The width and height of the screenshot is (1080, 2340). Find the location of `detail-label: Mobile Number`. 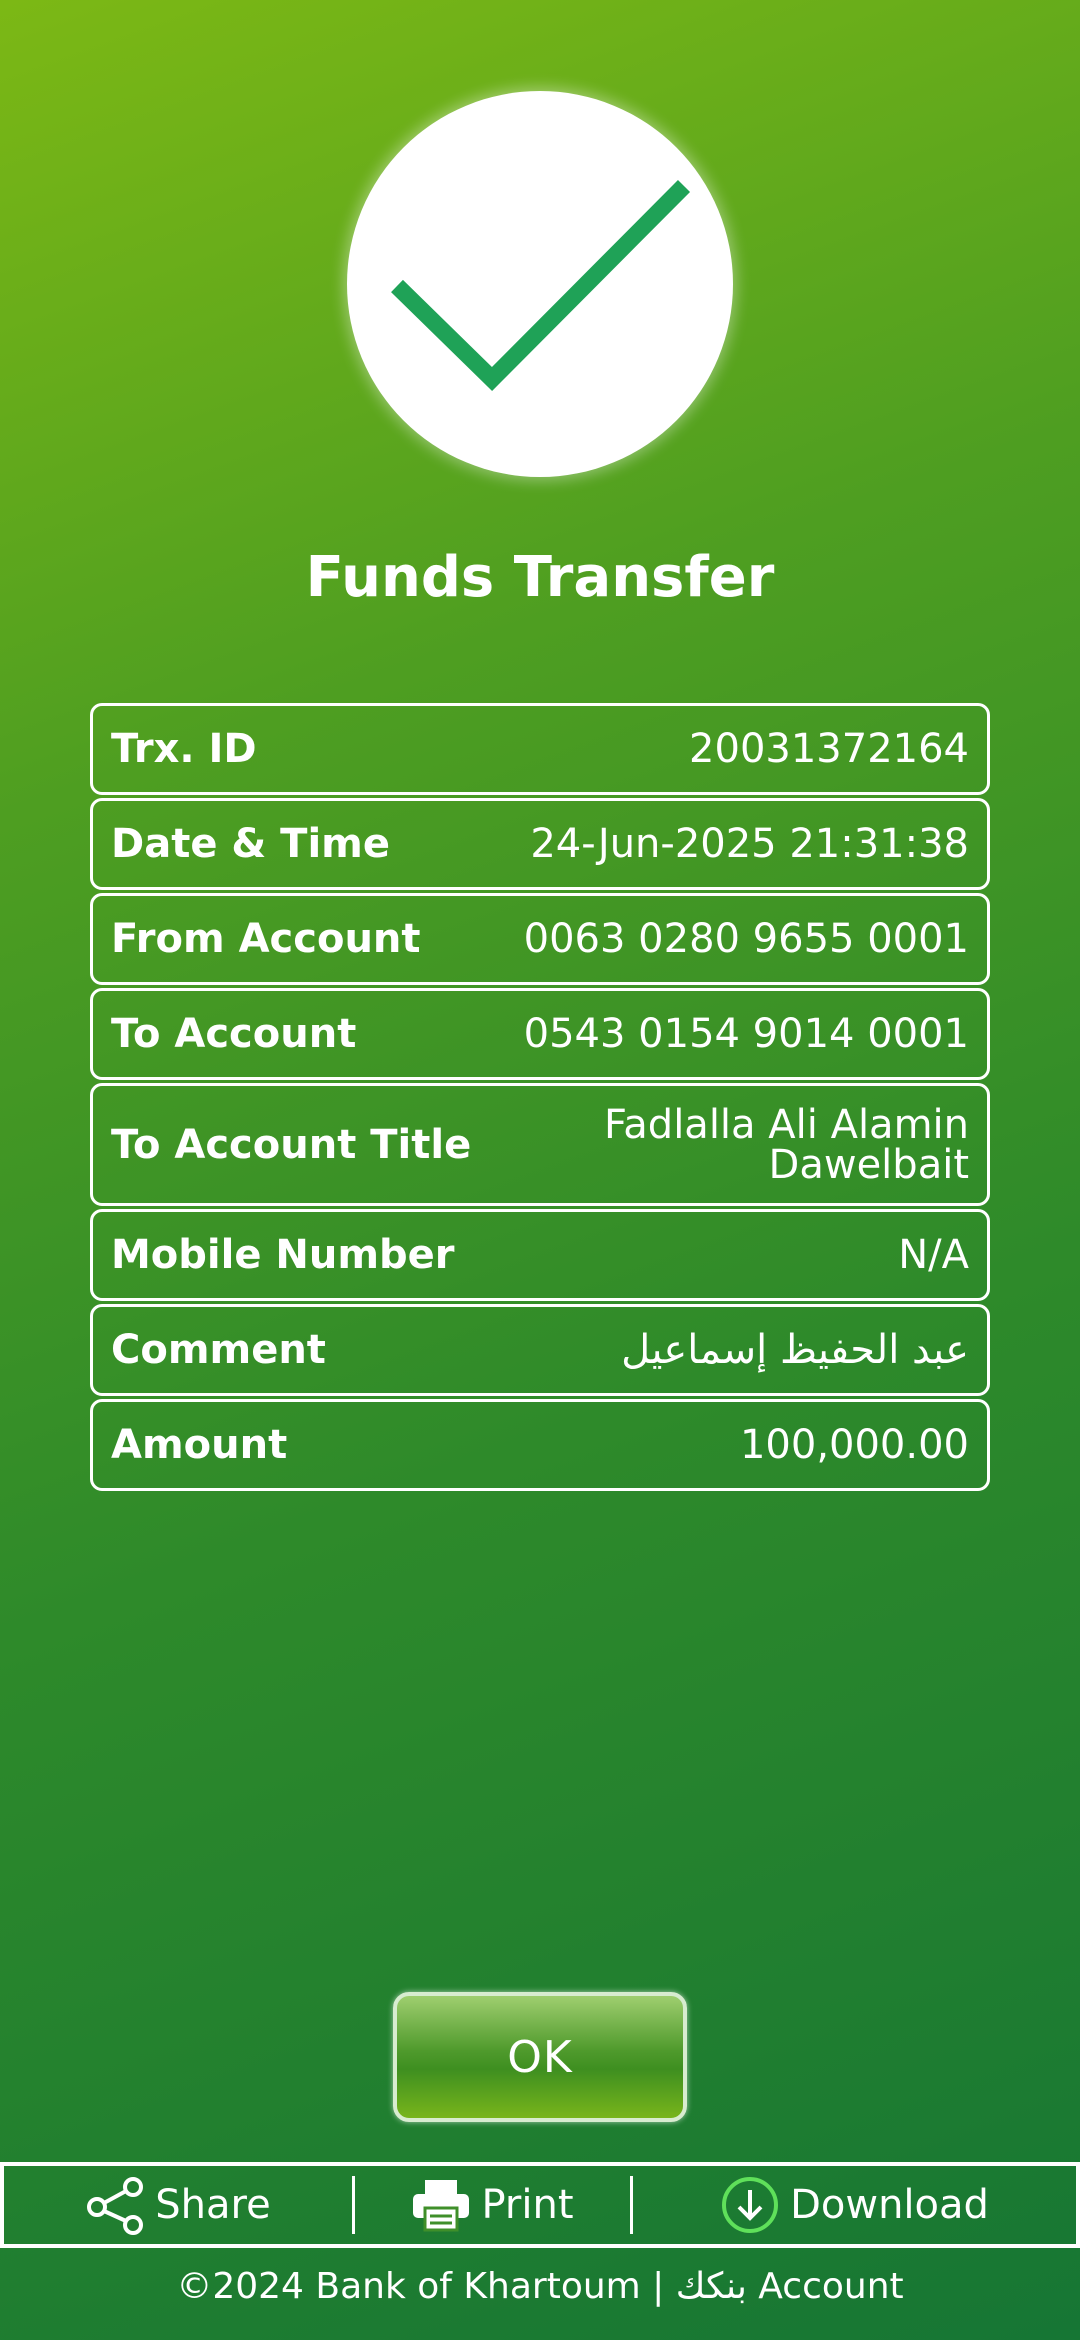

detail-label: Mobile Number is located at coordinates (283, 1255).